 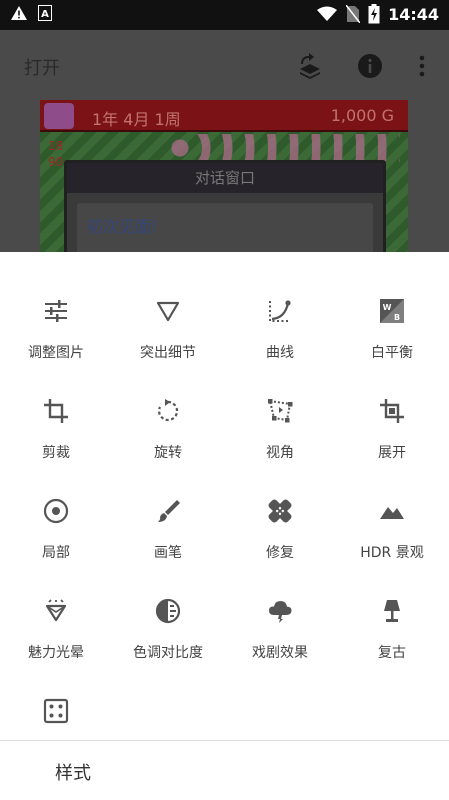 I want to click on tool-label: 白平衡, so click(x=392, y=353).